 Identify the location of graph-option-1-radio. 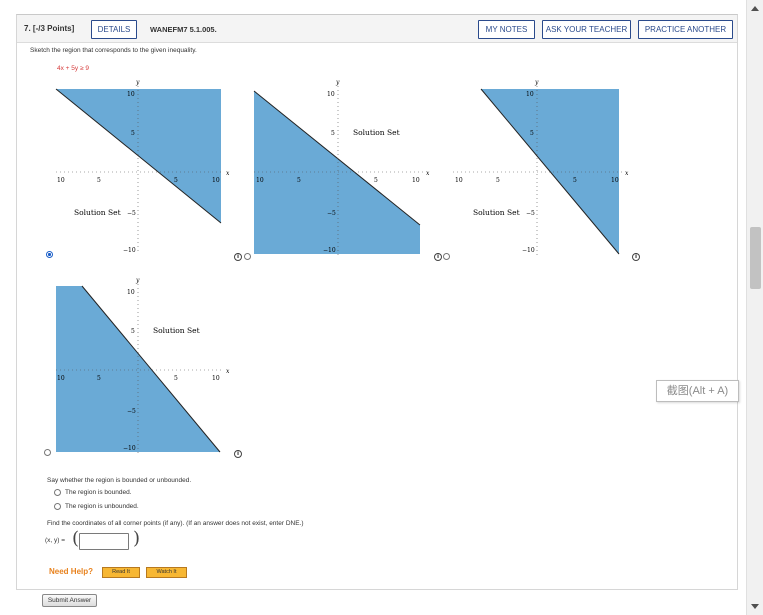
(49, 254).